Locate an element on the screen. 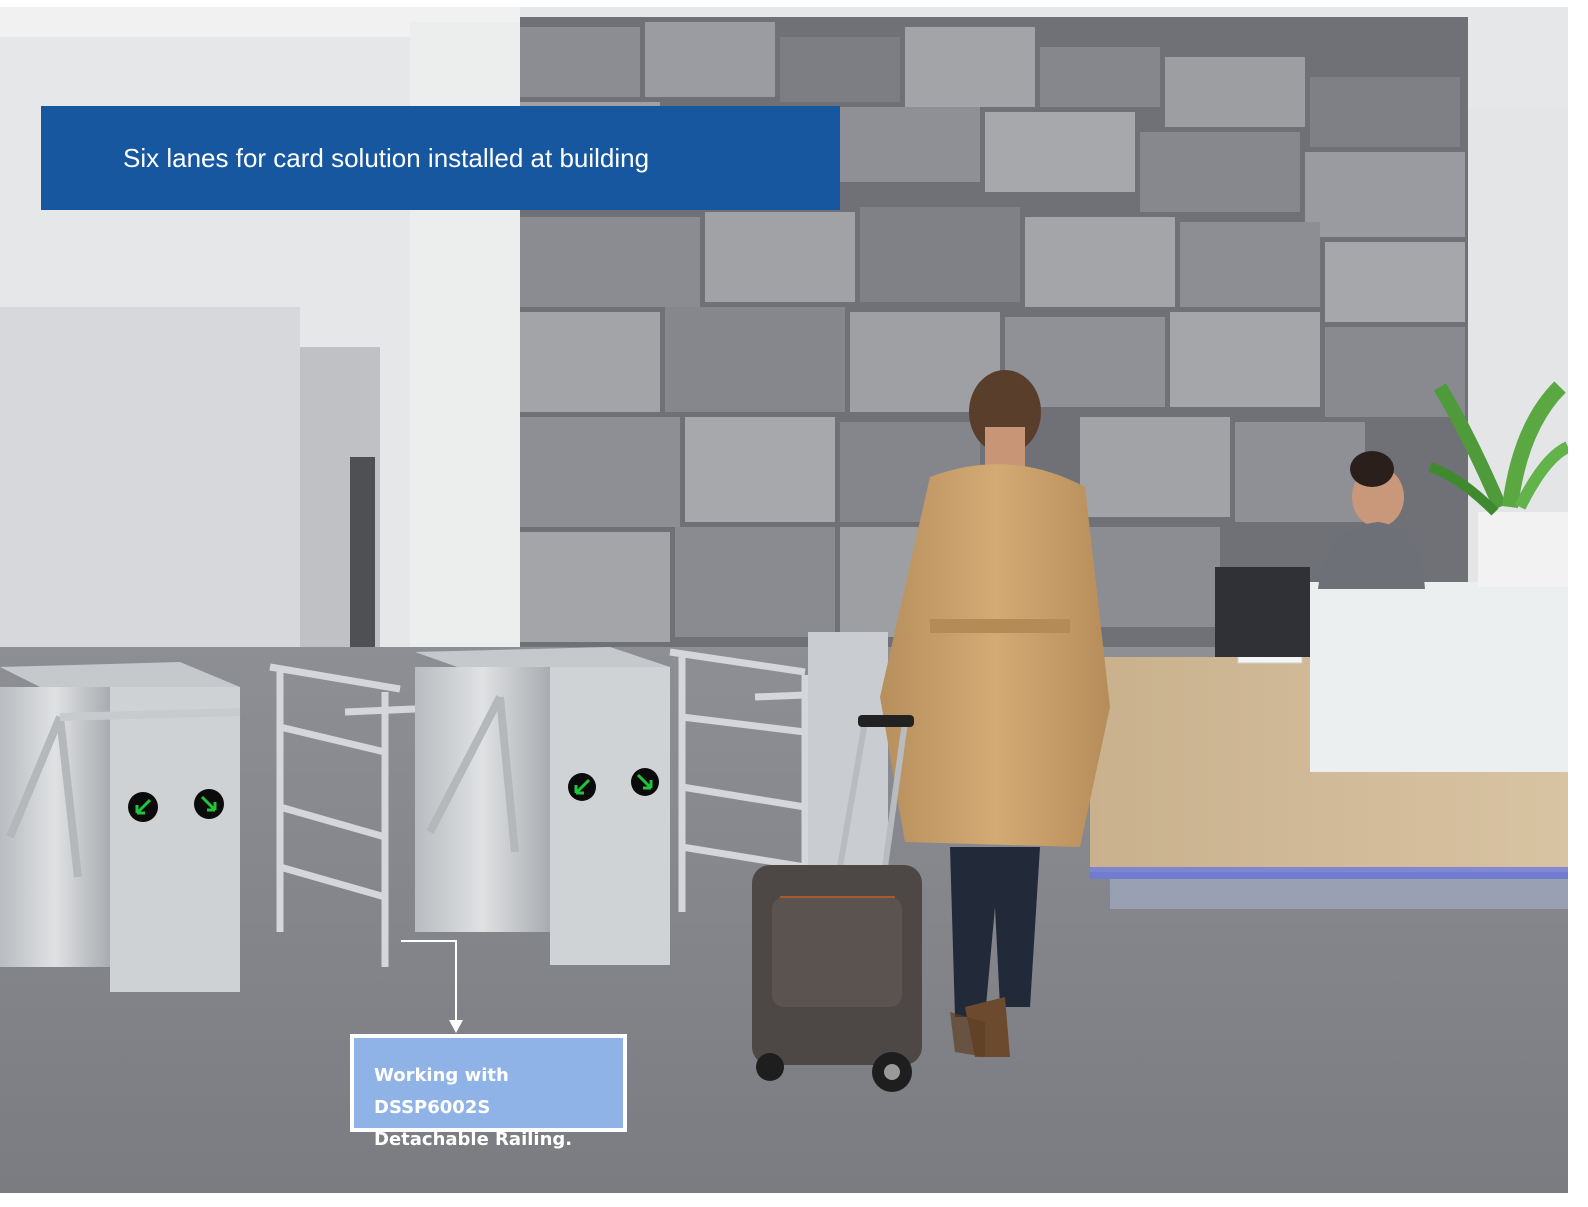  callout-connector-vertical is located at coordinates (456, 981).